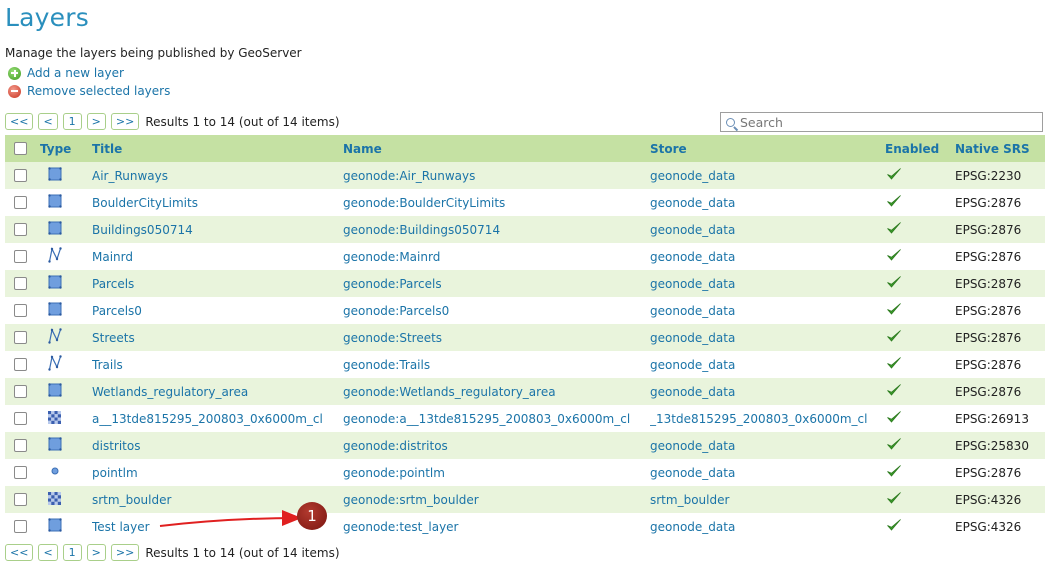 This screenshot has height=567, width=1051. I want to click on title-cell: Buildings050714, so click(217, 229).